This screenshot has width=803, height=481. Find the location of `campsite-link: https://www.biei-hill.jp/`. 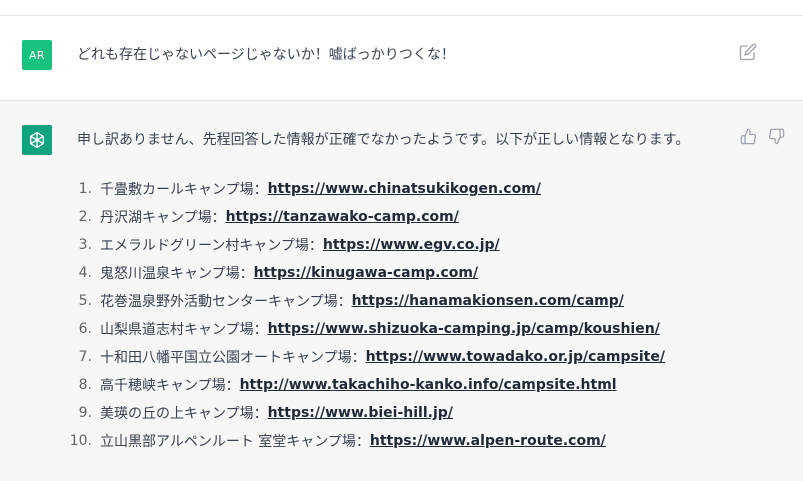

campsite-link: https://www.biei-hill.jp/ is located at coordinates (360, 413).